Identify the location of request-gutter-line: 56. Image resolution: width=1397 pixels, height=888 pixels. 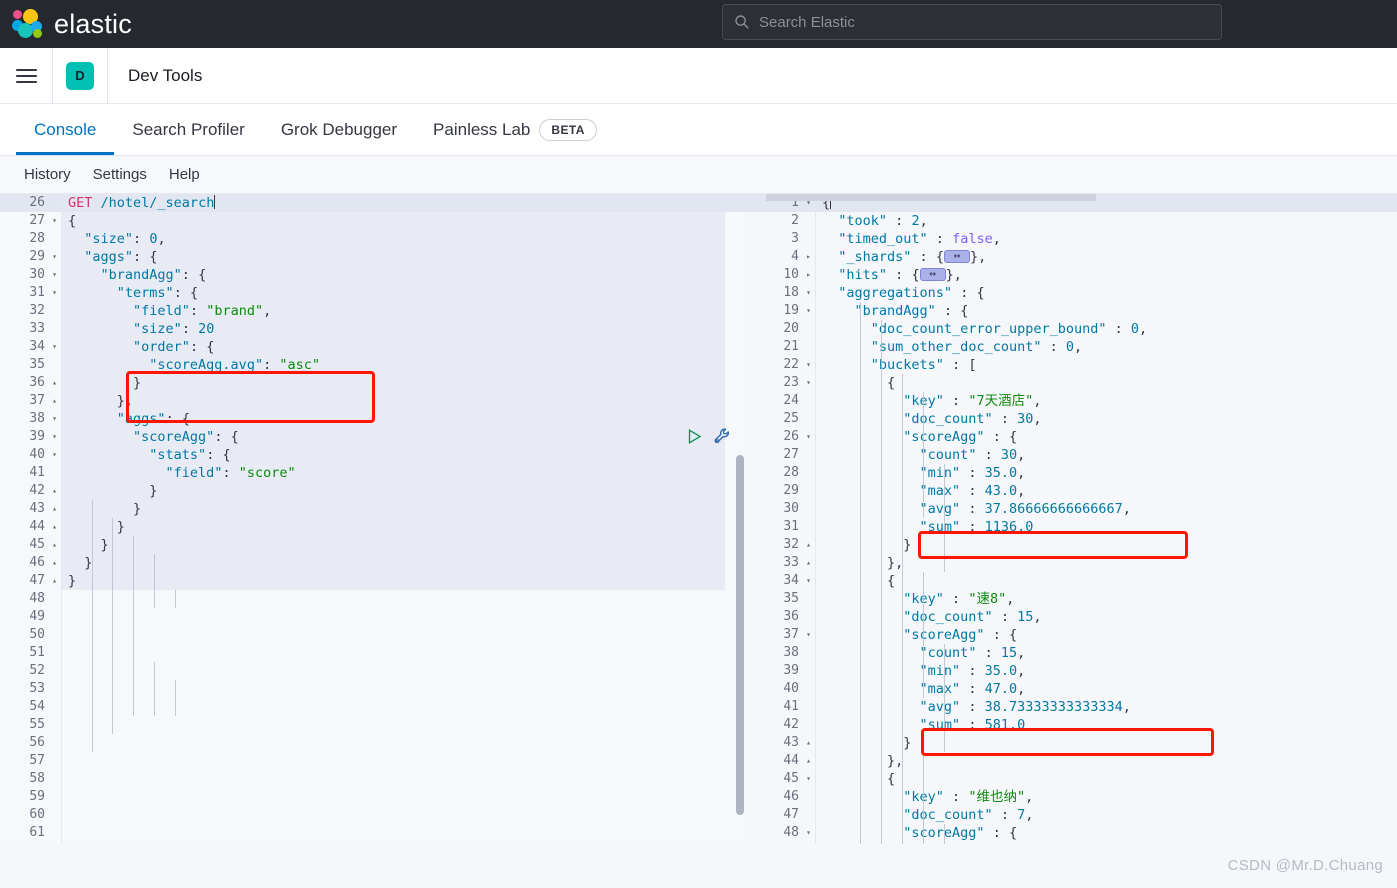
(30, 743).